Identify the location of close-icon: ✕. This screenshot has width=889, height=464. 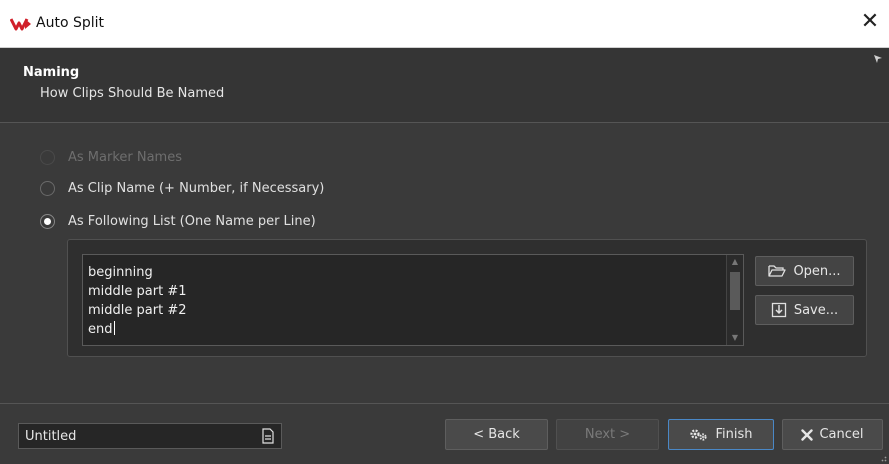
(870, 22).